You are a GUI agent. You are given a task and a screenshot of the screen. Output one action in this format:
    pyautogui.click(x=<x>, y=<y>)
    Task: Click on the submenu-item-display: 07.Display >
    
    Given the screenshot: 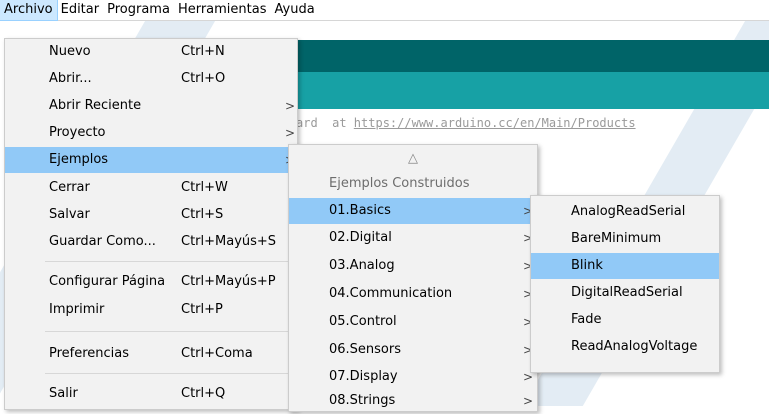 What is the action you would take?
    pyautogui.click(x=413, y=377)
    